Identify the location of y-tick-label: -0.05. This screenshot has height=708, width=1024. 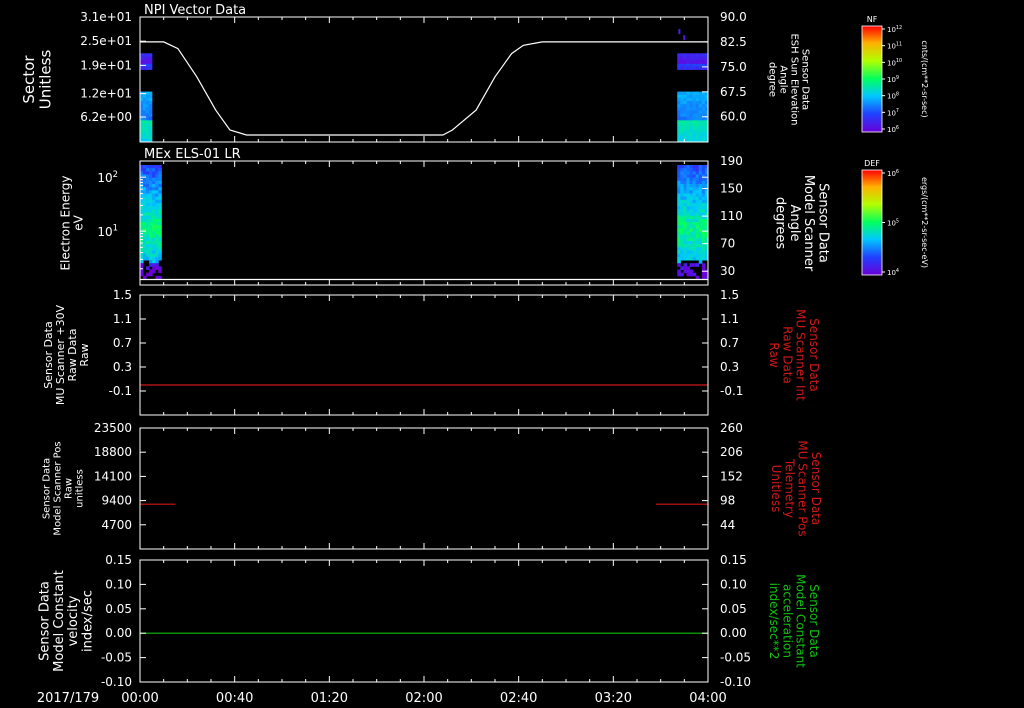
(116, 658).